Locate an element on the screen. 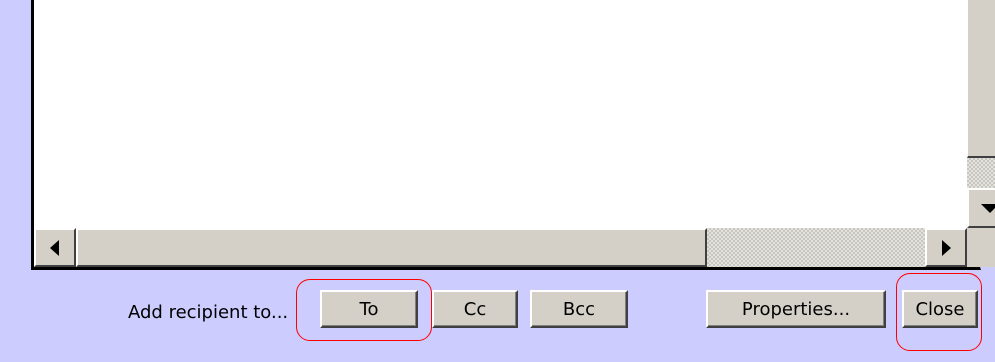  vertical-scrollbar is located at coordinates (981, 114).